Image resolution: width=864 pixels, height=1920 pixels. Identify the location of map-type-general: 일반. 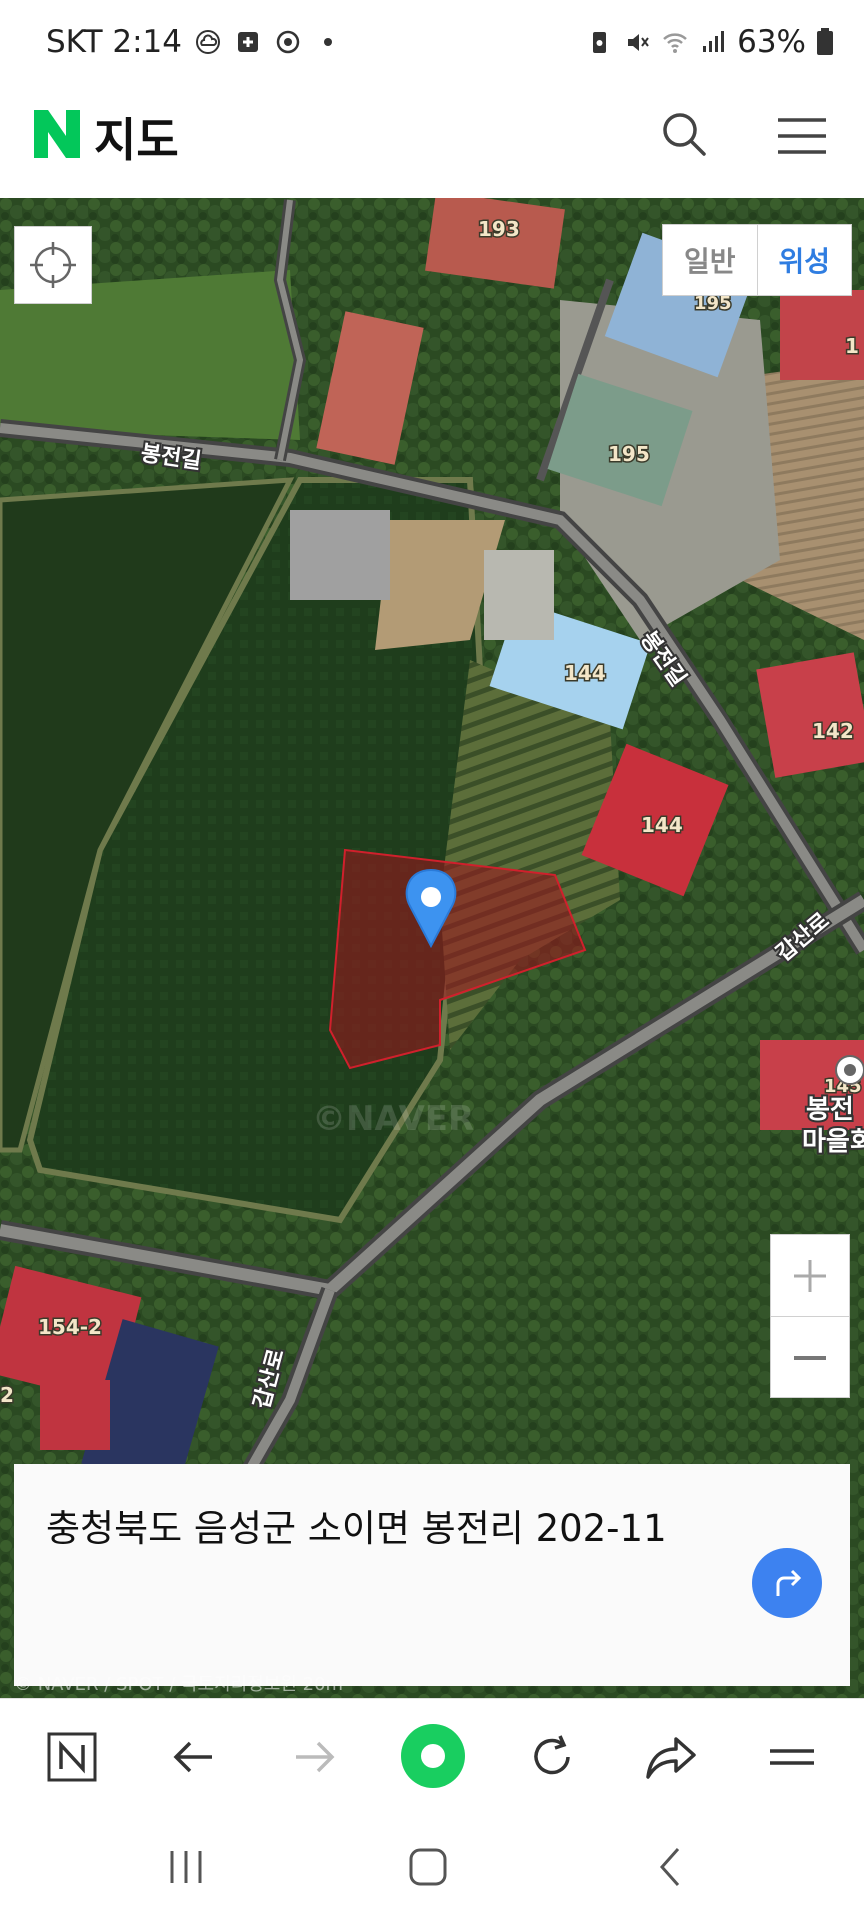
(710, 260).